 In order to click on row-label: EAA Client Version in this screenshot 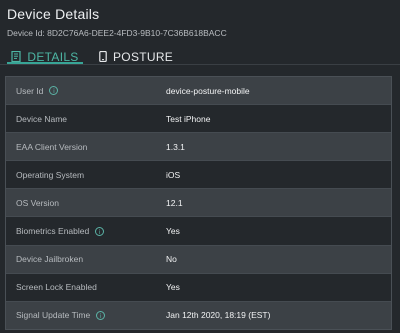, I will do `click(86, 147)`.